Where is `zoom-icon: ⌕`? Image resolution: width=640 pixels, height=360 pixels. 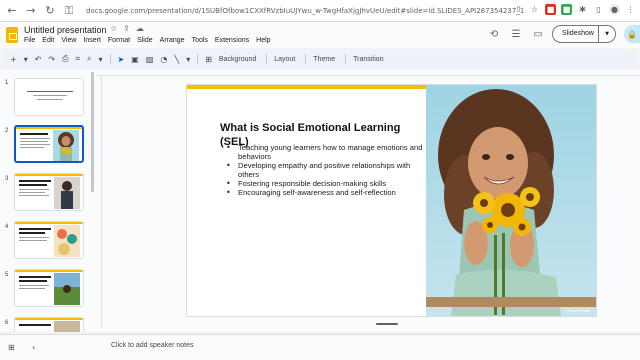 zoom-icon: ⌕ is located at coordinates (89, 59).